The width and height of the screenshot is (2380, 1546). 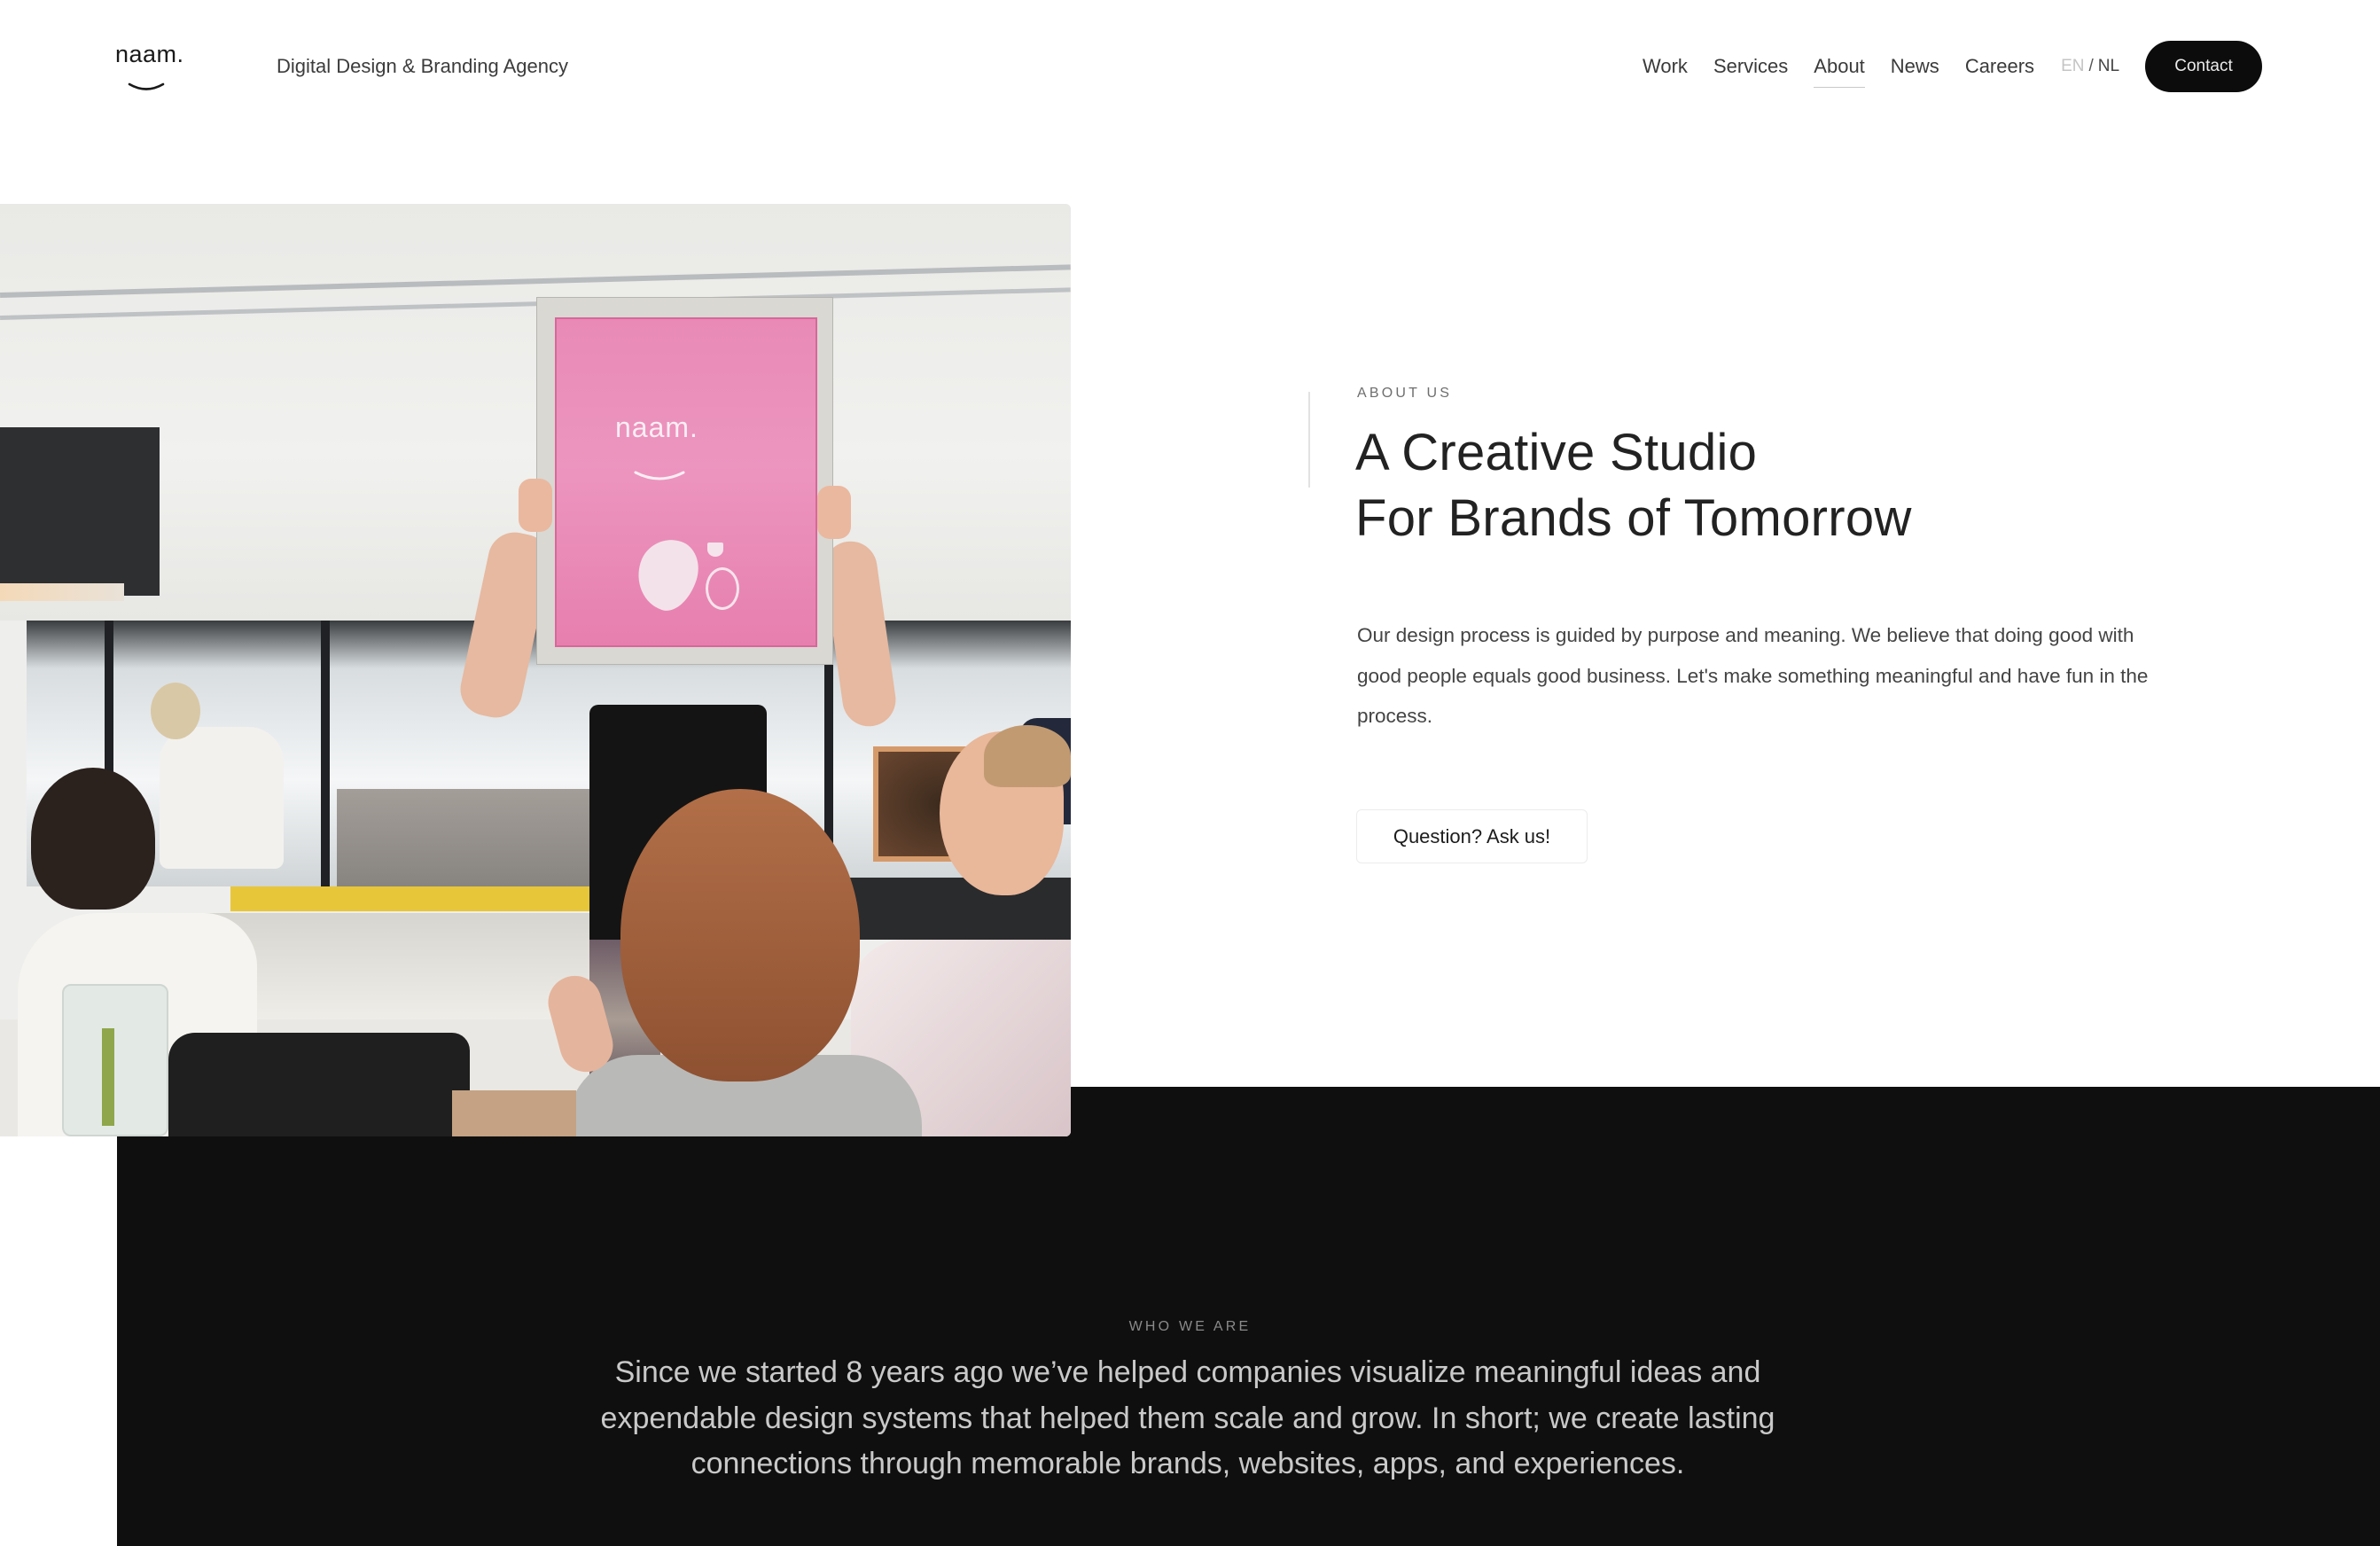 What do you see at coordinates (175, 711) in the screenshot?
I see `photo-person-head` at bounding box center [175, 711].